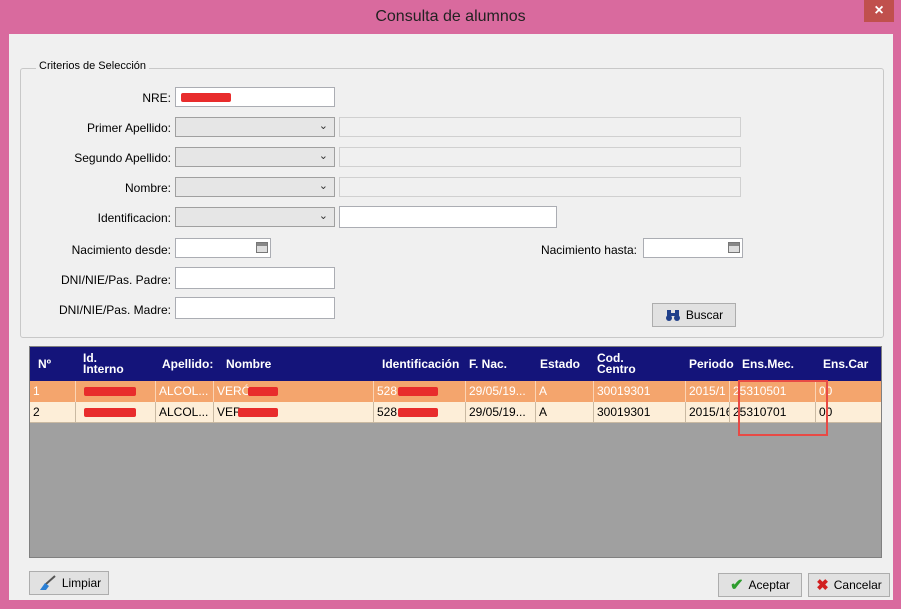 The height and width of the screenshot is (609, 901). I want to click on dni-madre-label: DNI/NIE/Pas. Madre:, so click(114, 310).